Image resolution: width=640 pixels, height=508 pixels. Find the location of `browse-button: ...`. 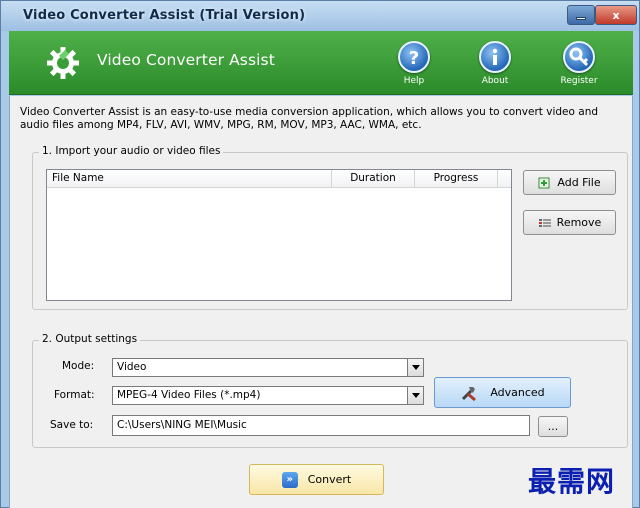

browse-button: ... is located at coordinates (553, 426).